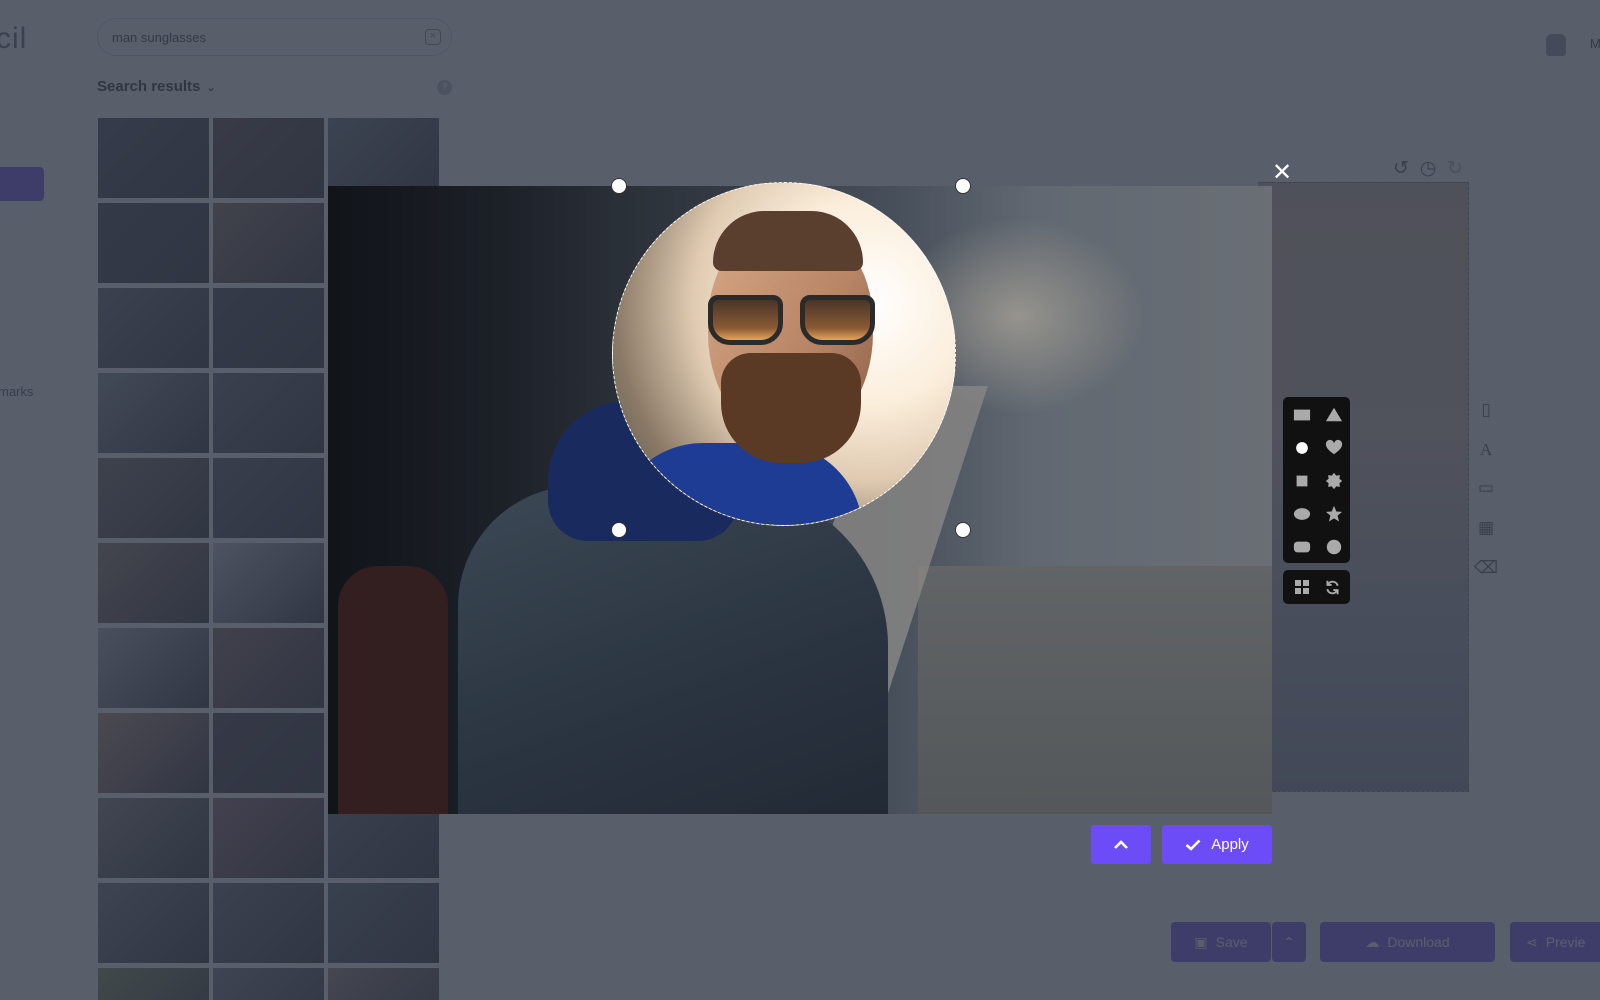  I want to click on chevron-up-icon, so click(1121, 844).